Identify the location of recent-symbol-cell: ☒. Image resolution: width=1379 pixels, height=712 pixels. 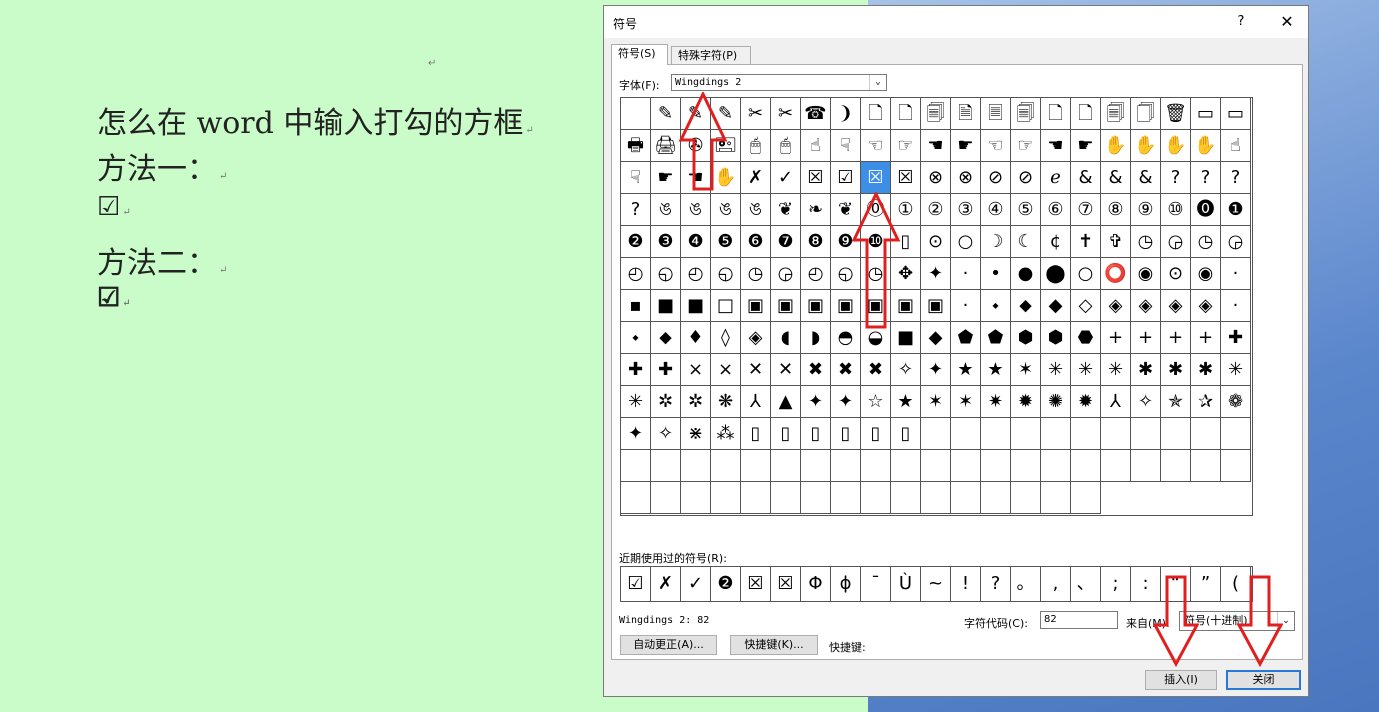
(786, 584).